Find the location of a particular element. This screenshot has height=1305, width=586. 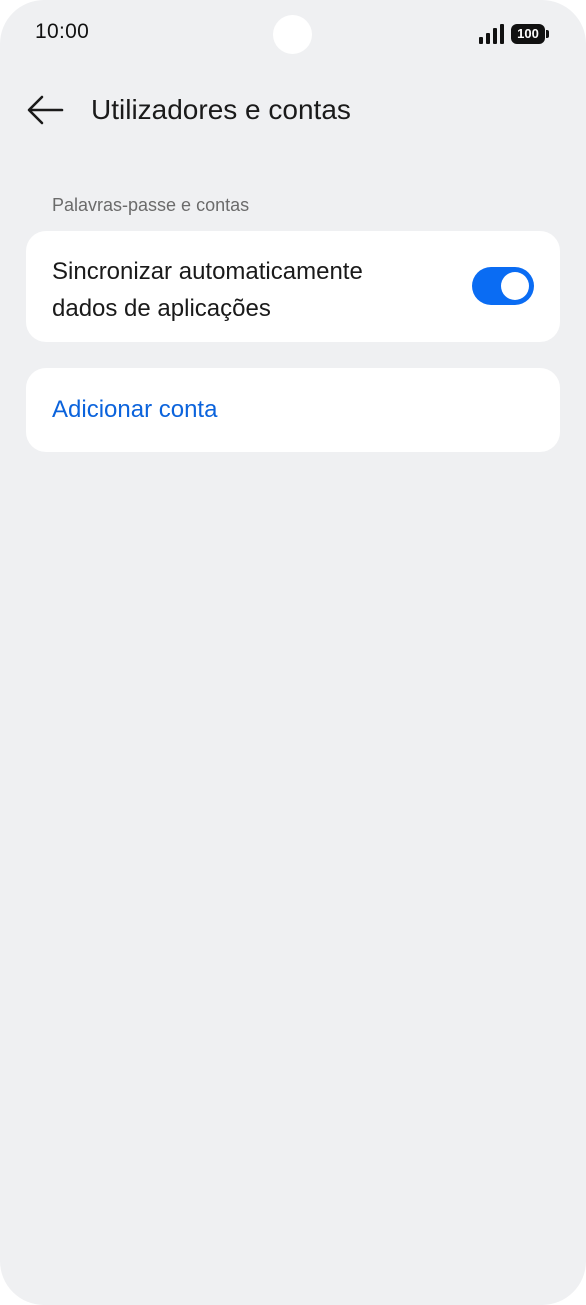

back-button is located at coordinates (45, 110).